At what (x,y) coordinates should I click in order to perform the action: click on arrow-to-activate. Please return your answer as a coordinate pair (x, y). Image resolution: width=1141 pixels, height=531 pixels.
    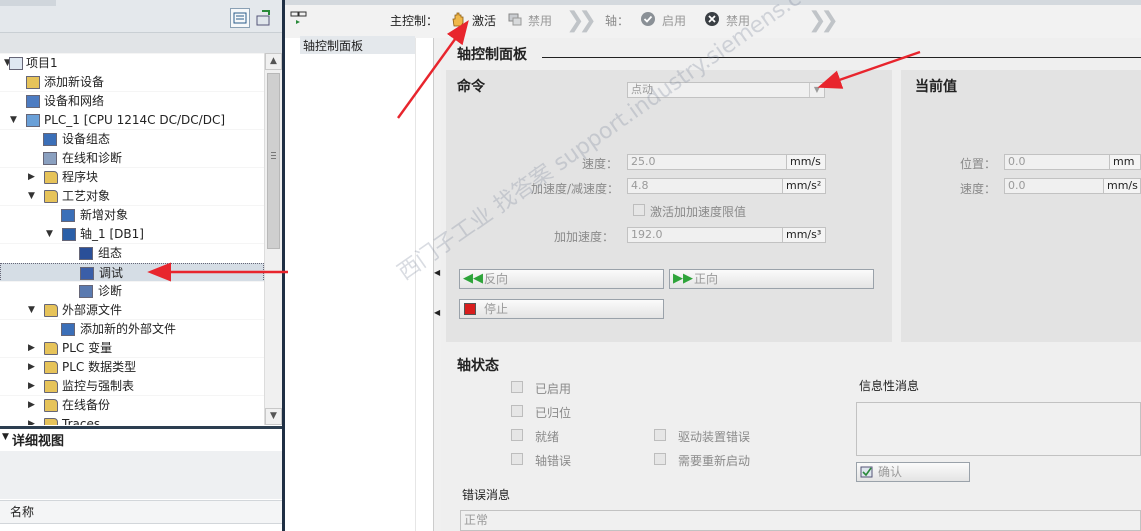
    Looking at the image, I should click on (433, 69).